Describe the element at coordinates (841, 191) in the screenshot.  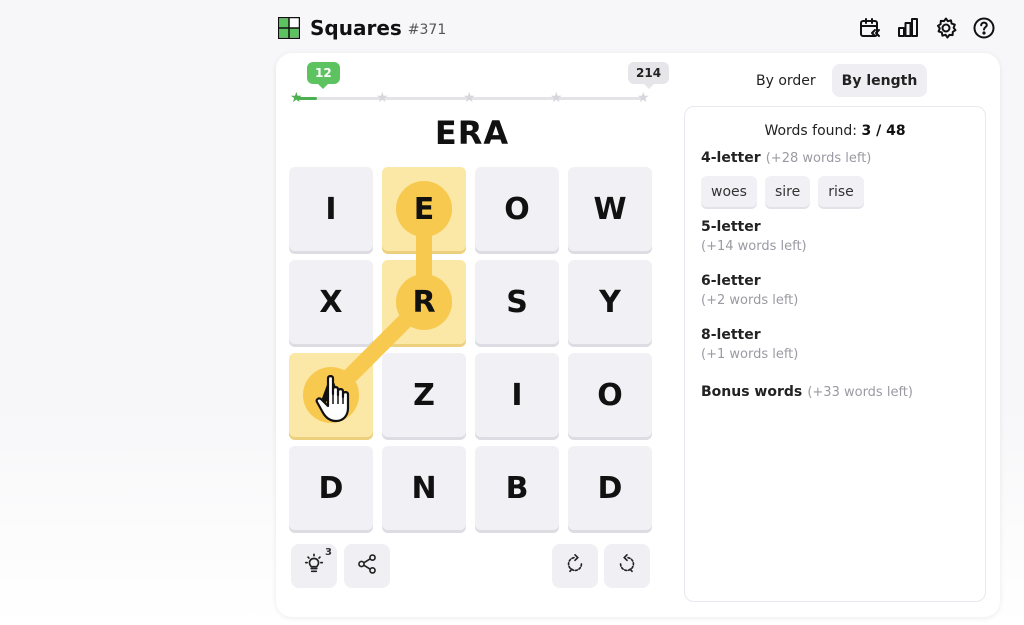
I see `found-word-chip: rise` at that location.